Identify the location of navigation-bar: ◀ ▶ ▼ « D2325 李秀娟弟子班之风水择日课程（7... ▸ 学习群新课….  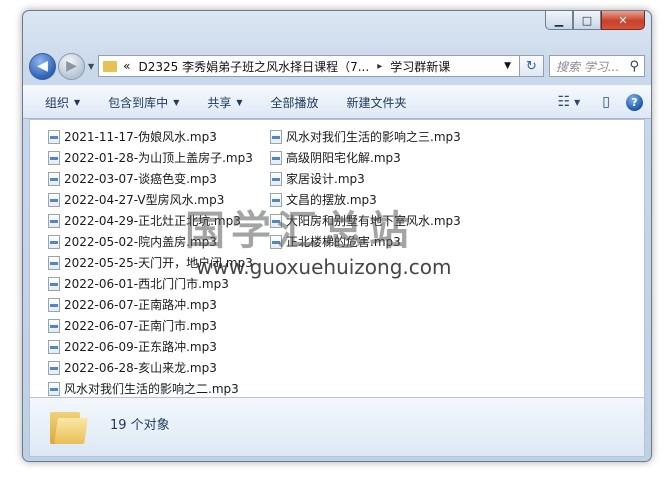
(337, 66).